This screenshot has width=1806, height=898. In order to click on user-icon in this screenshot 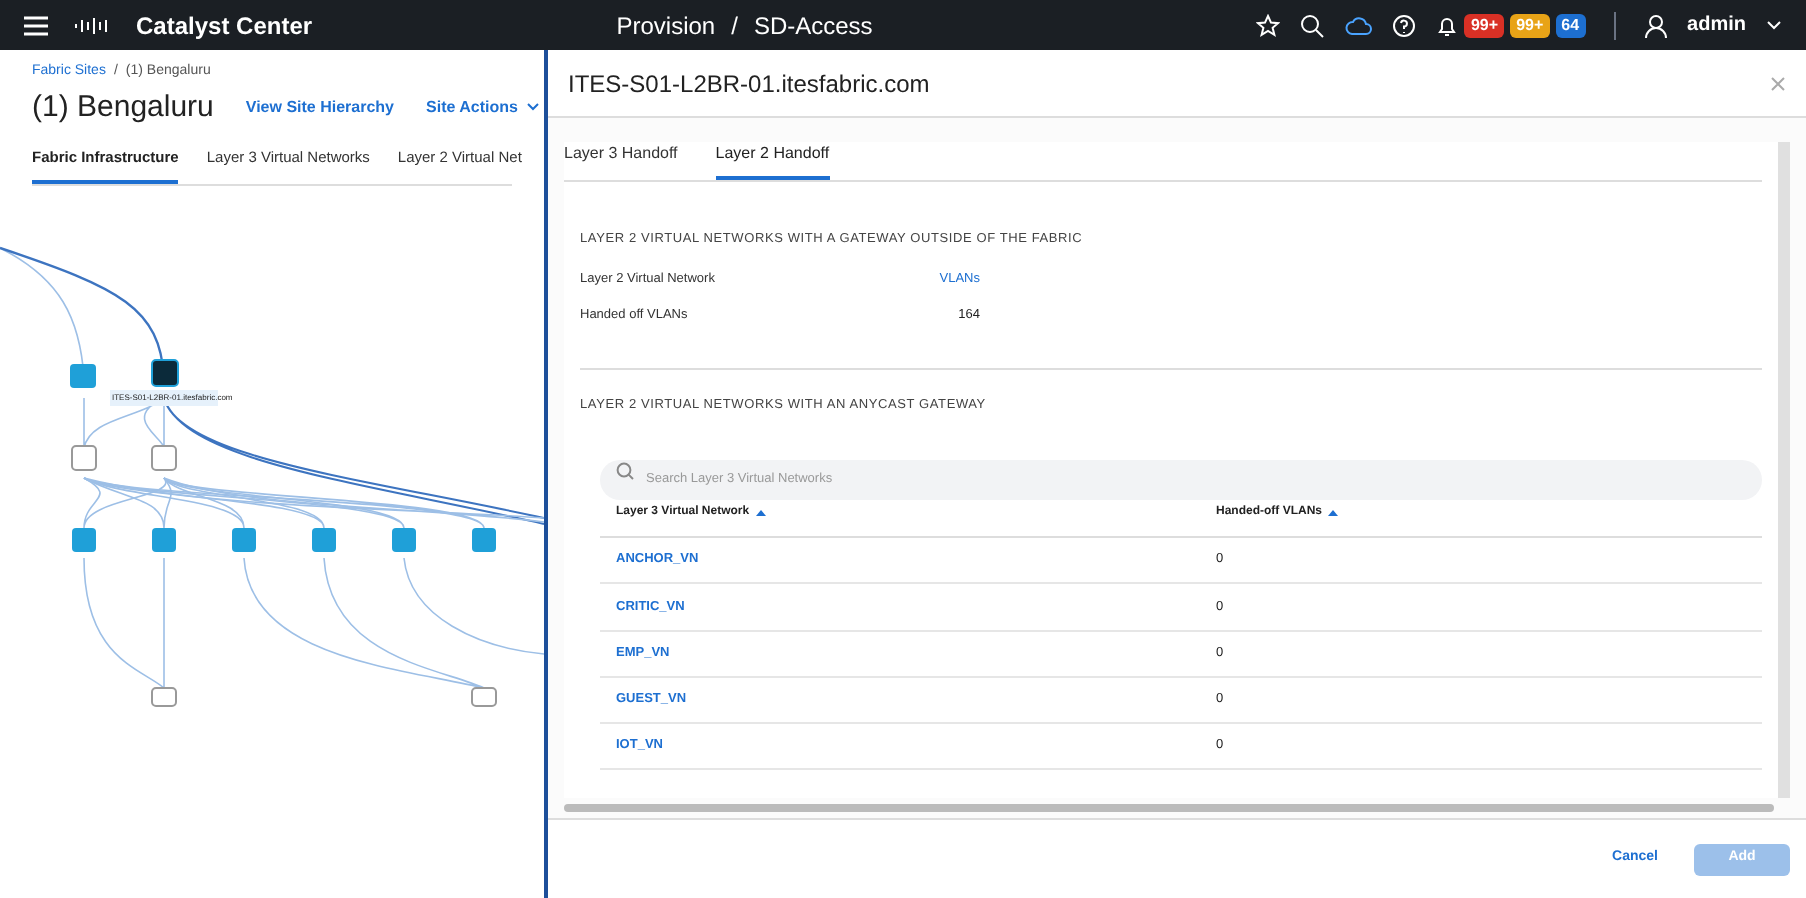, I will do `click(1655, 25)`.